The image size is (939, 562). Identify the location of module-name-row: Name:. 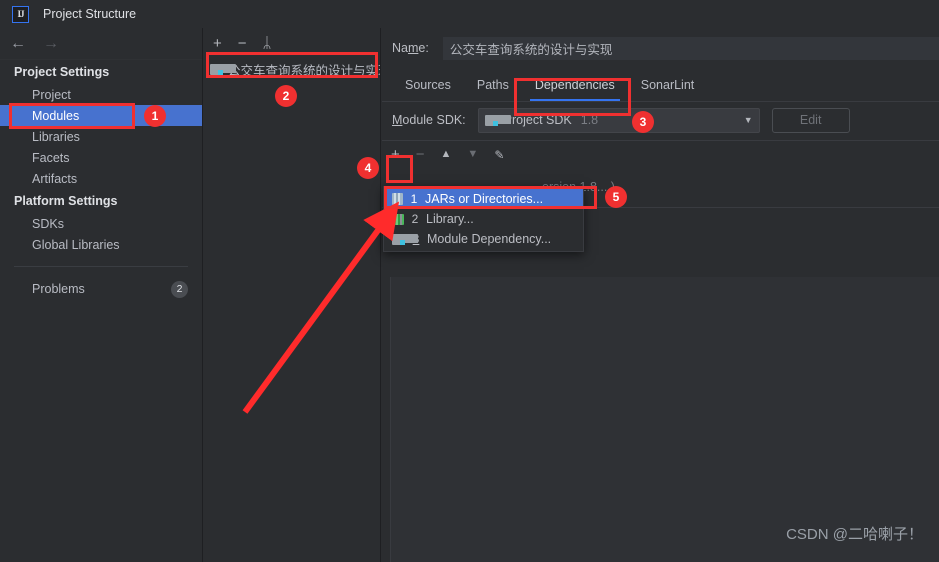
(660, 48).